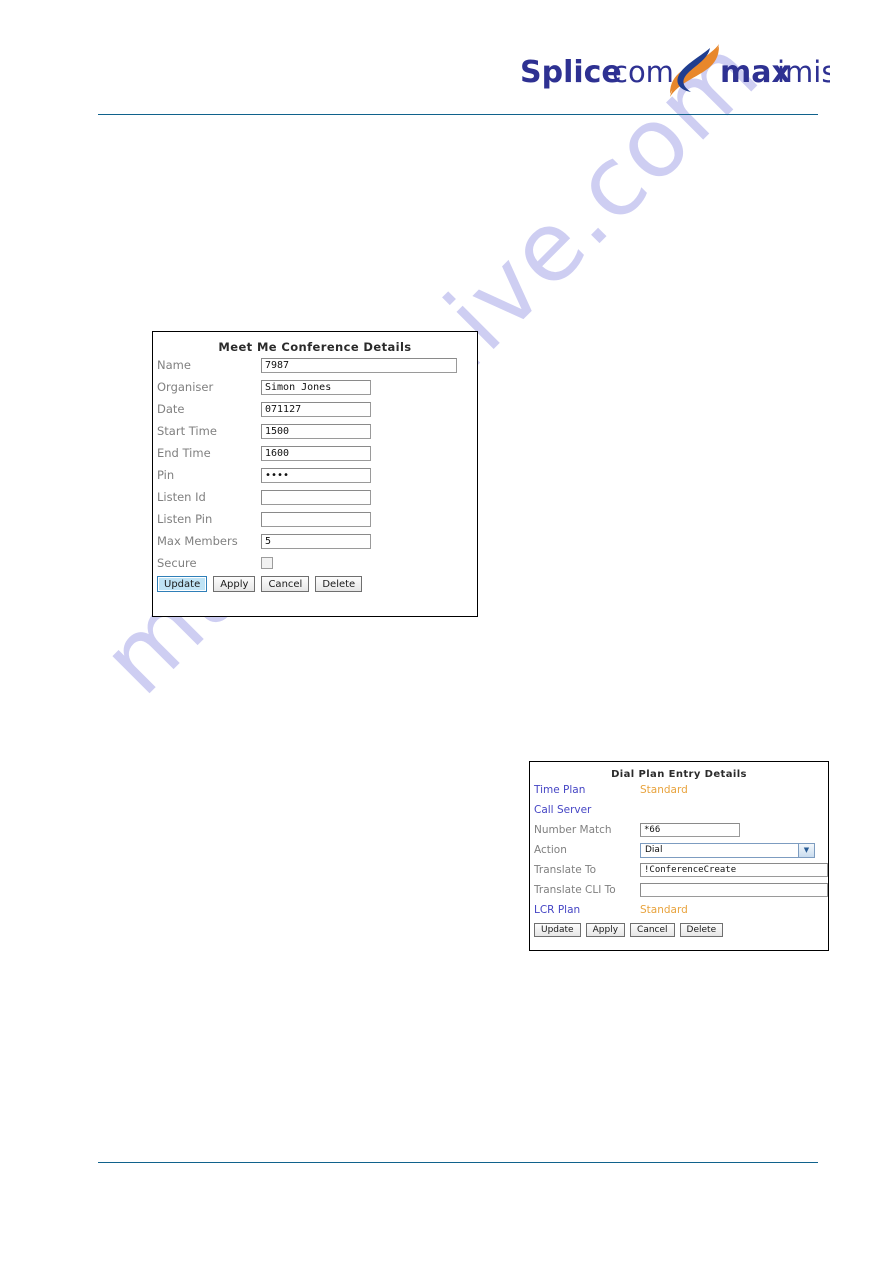 The image size is (893, 1263). Describe the element at coordinates (803, 72) in the screenshot. I see `logo-imiser-text: imiser` at that location.